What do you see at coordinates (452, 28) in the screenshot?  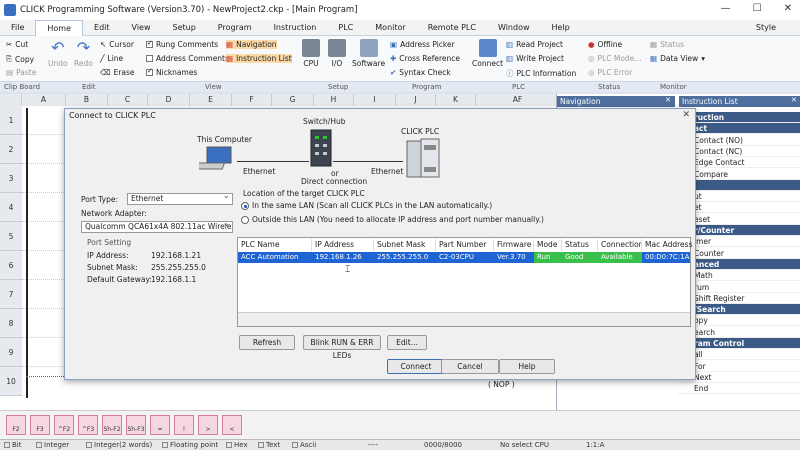 I see `menu-remote-plc: Remote PLC` at bounding box center [452, 28].